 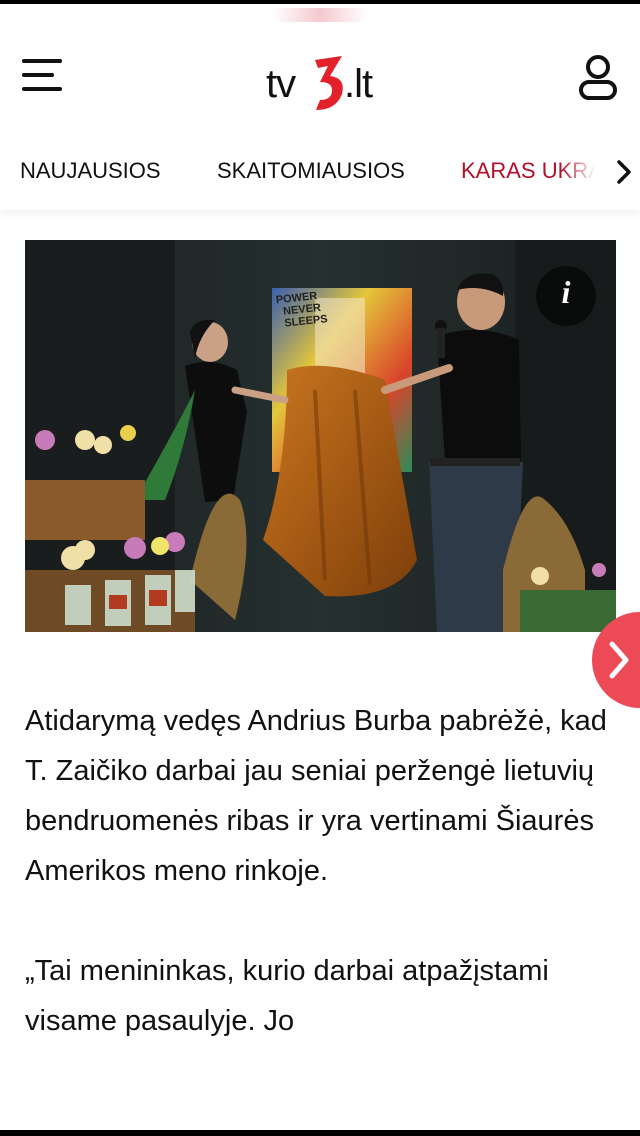 I want to click on top-status-pill, so click(x=320, y=15).